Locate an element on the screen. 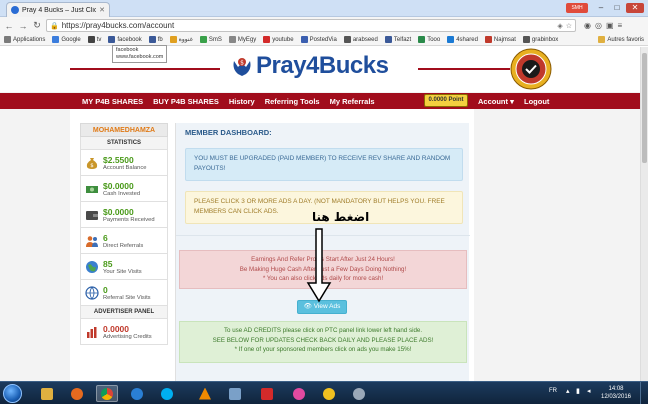  windows-taskbar: FR ▴ ▮ ◂ 14:08 12/03/2016 is located at coordinates (324, 392).